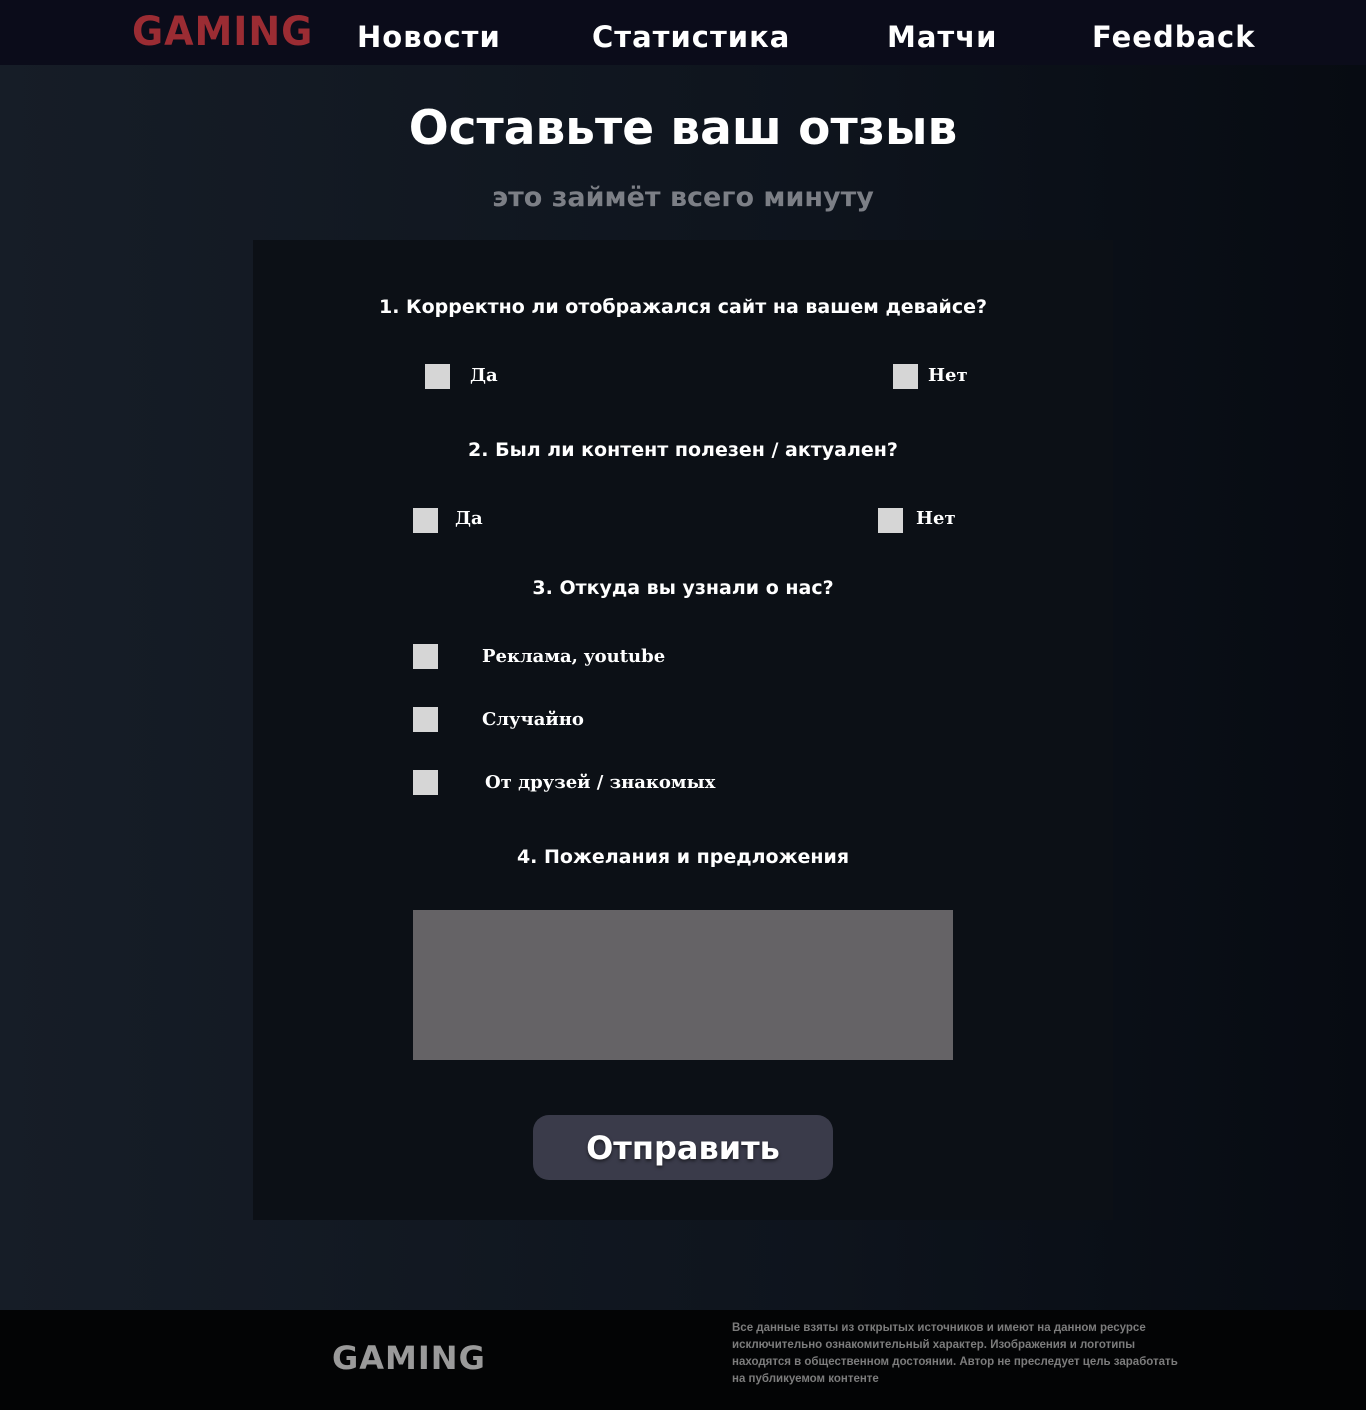 The width and height of the screenshot is (1366, 1410). I want to click on q1-yes-label: Да, so click(484, 375).